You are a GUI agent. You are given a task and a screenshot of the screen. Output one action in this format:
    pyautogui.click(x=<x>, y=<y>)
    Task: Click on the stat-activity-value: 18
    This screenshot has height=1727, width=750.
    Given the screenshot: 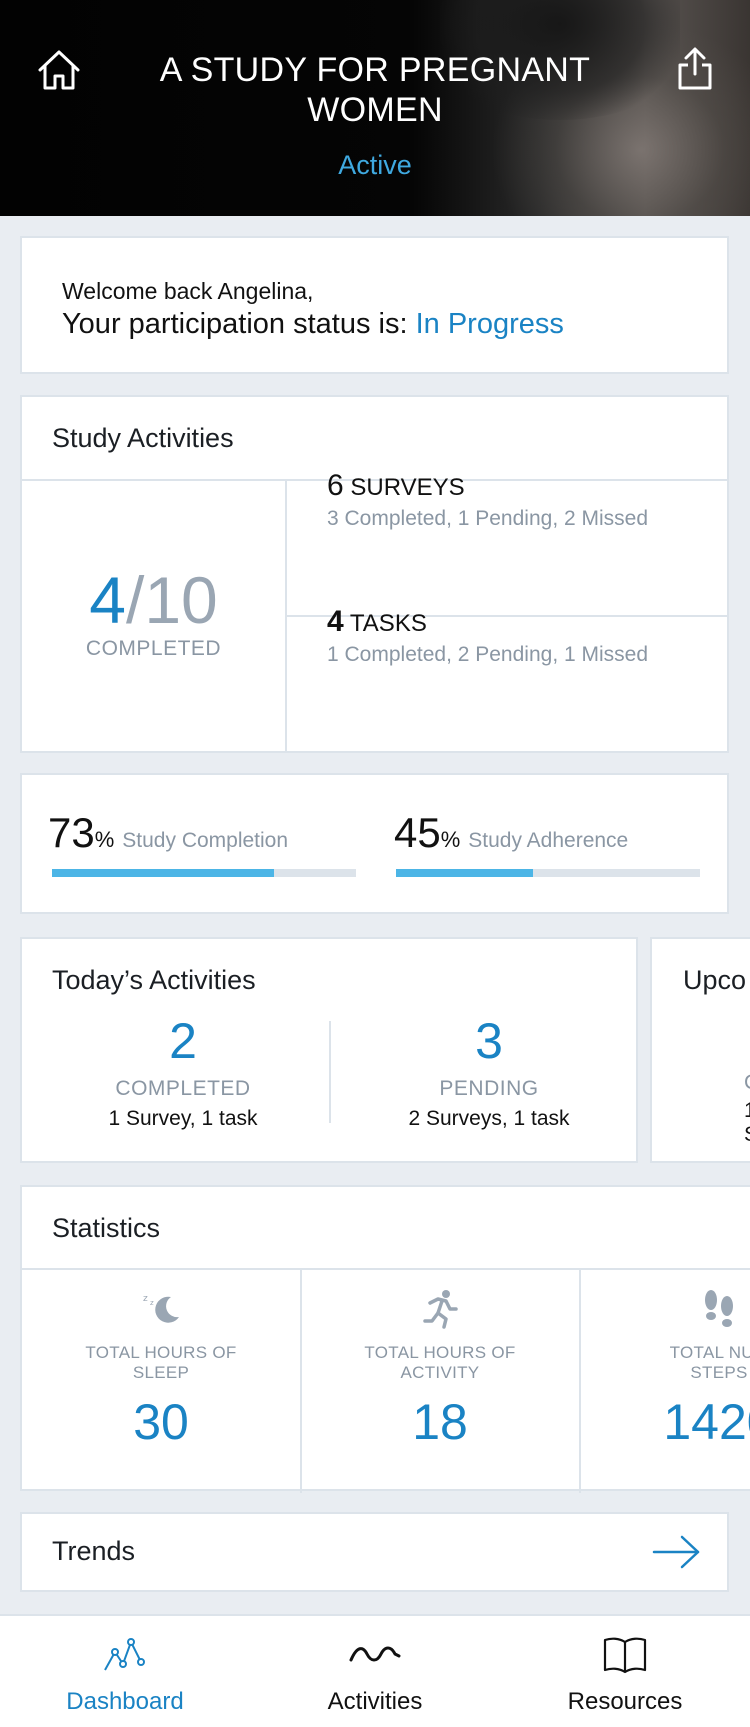 What is the action you would take?
    pyautogui.click(x=440, y=1422)
    